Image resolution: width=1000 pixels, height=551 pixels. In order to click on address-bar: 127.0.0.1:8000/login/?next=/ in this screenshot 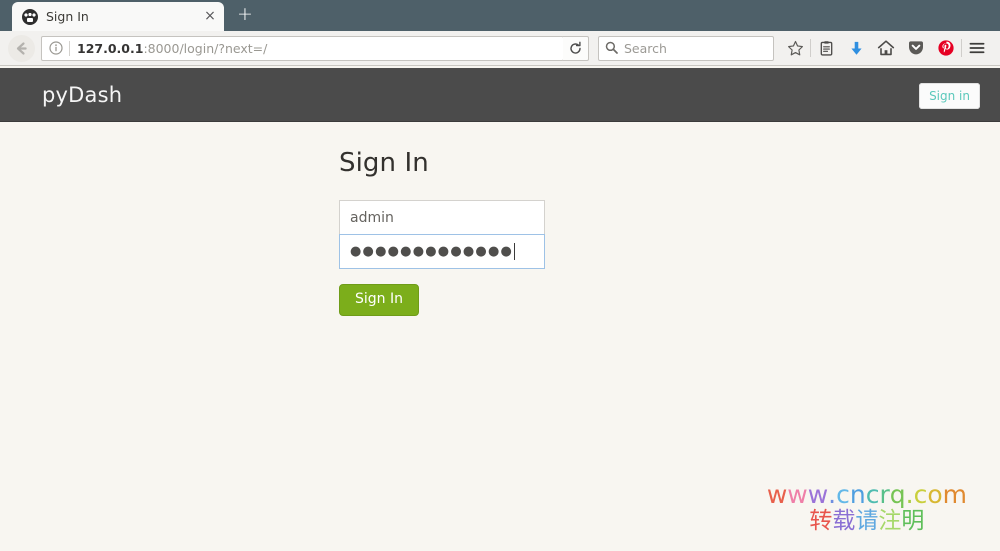, I will do `click(302, 48)`.